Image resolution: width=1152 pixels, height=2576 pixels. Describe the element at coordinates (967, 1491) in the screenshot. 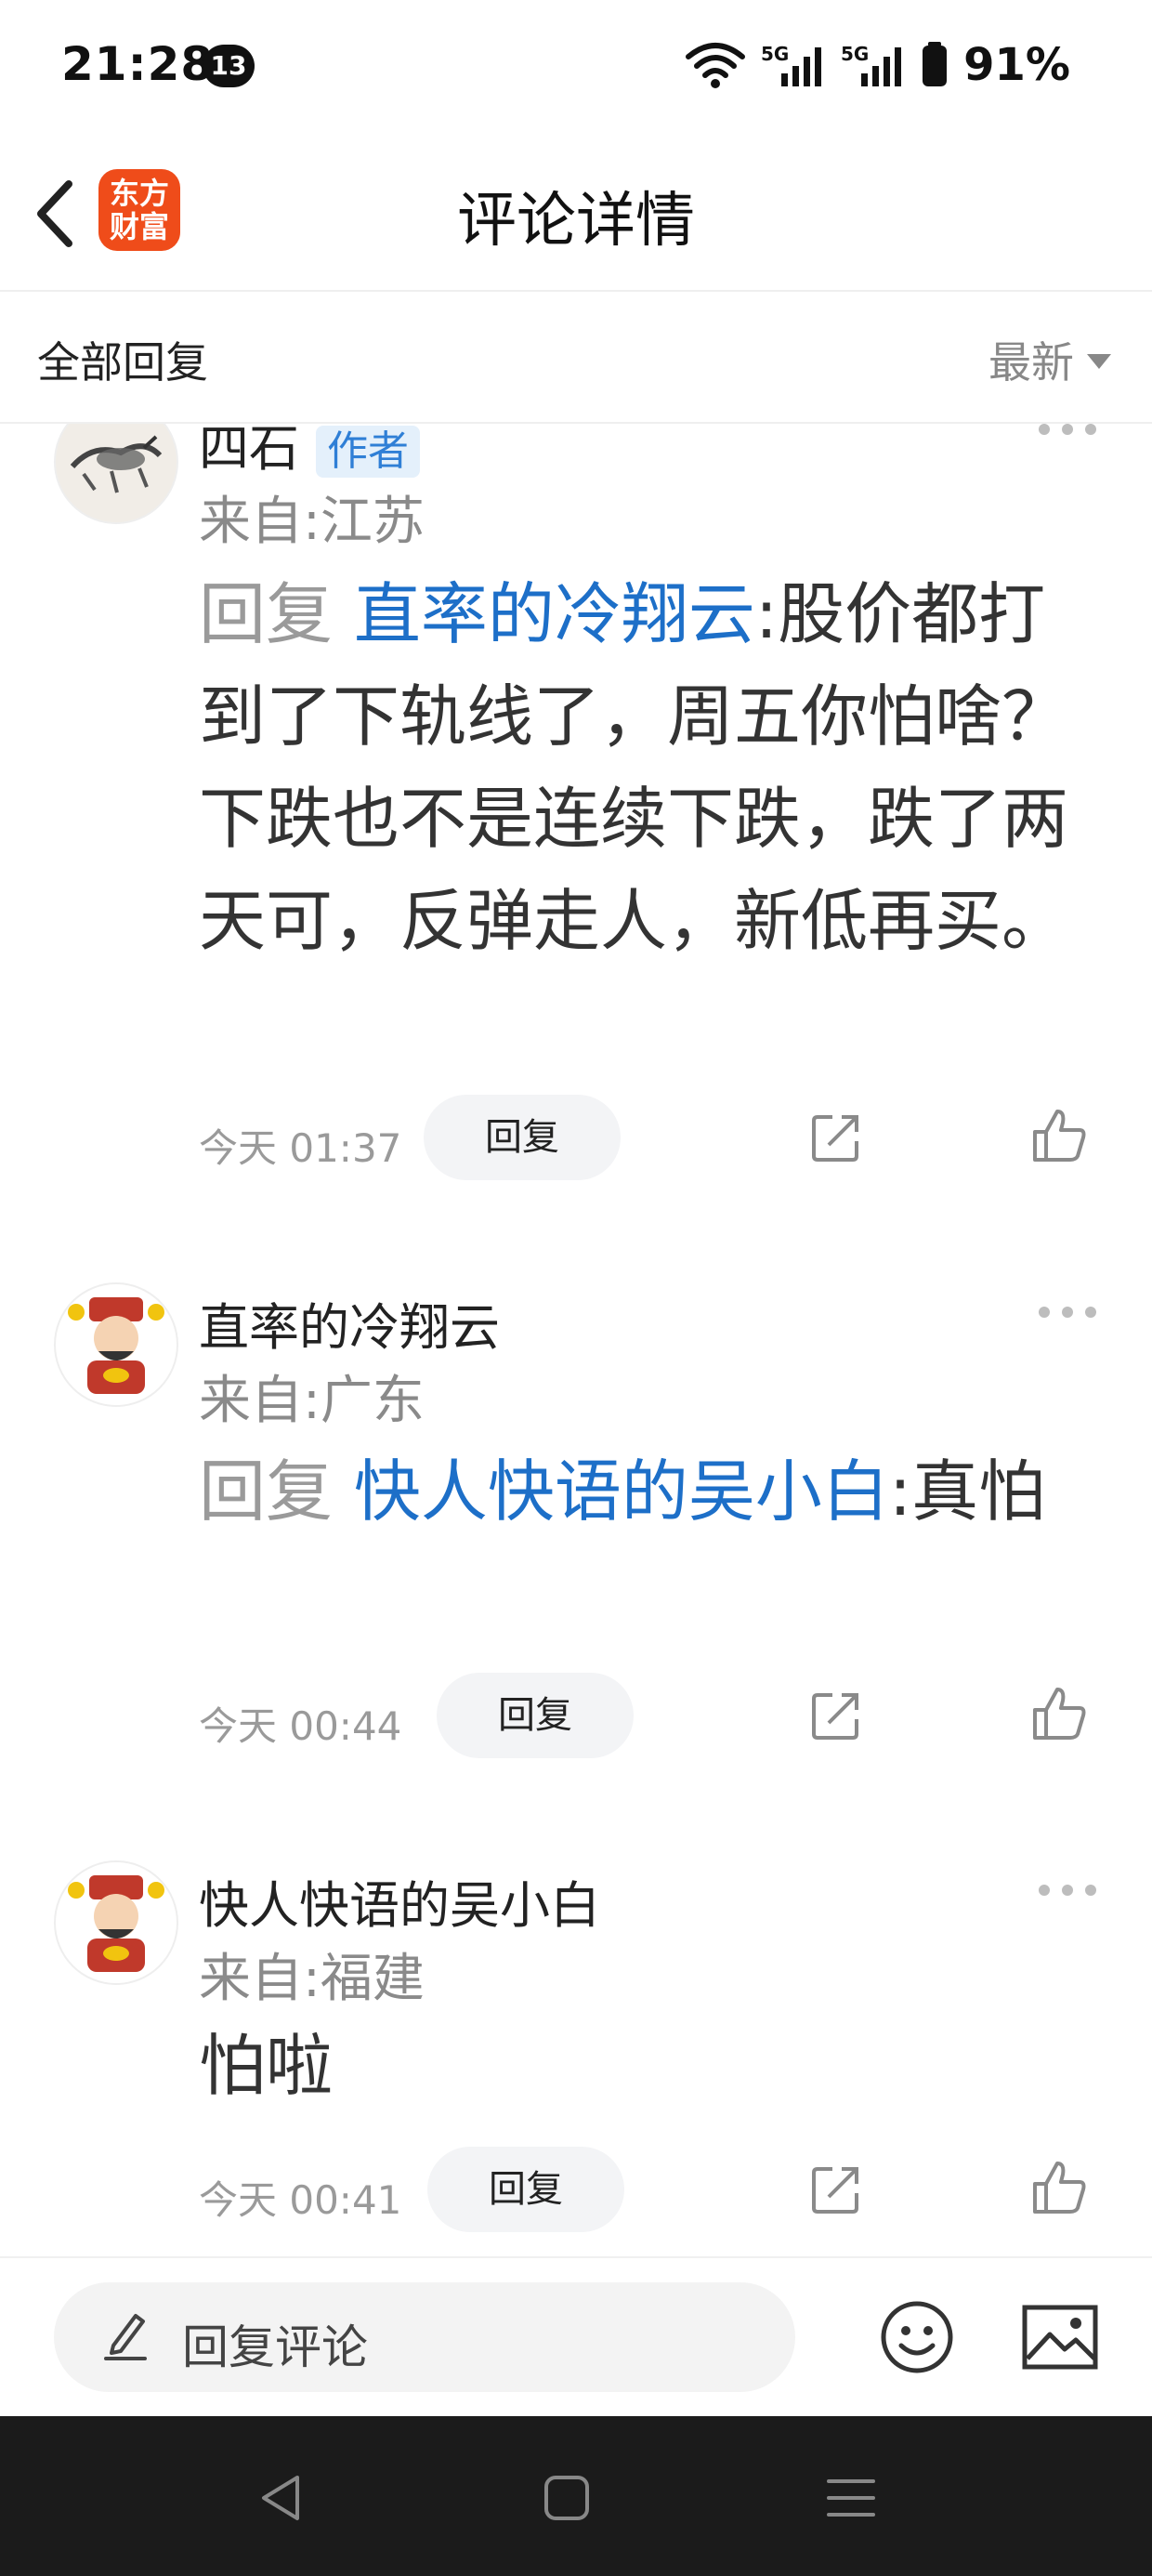

I see `comment-body: :真怕` at that location.